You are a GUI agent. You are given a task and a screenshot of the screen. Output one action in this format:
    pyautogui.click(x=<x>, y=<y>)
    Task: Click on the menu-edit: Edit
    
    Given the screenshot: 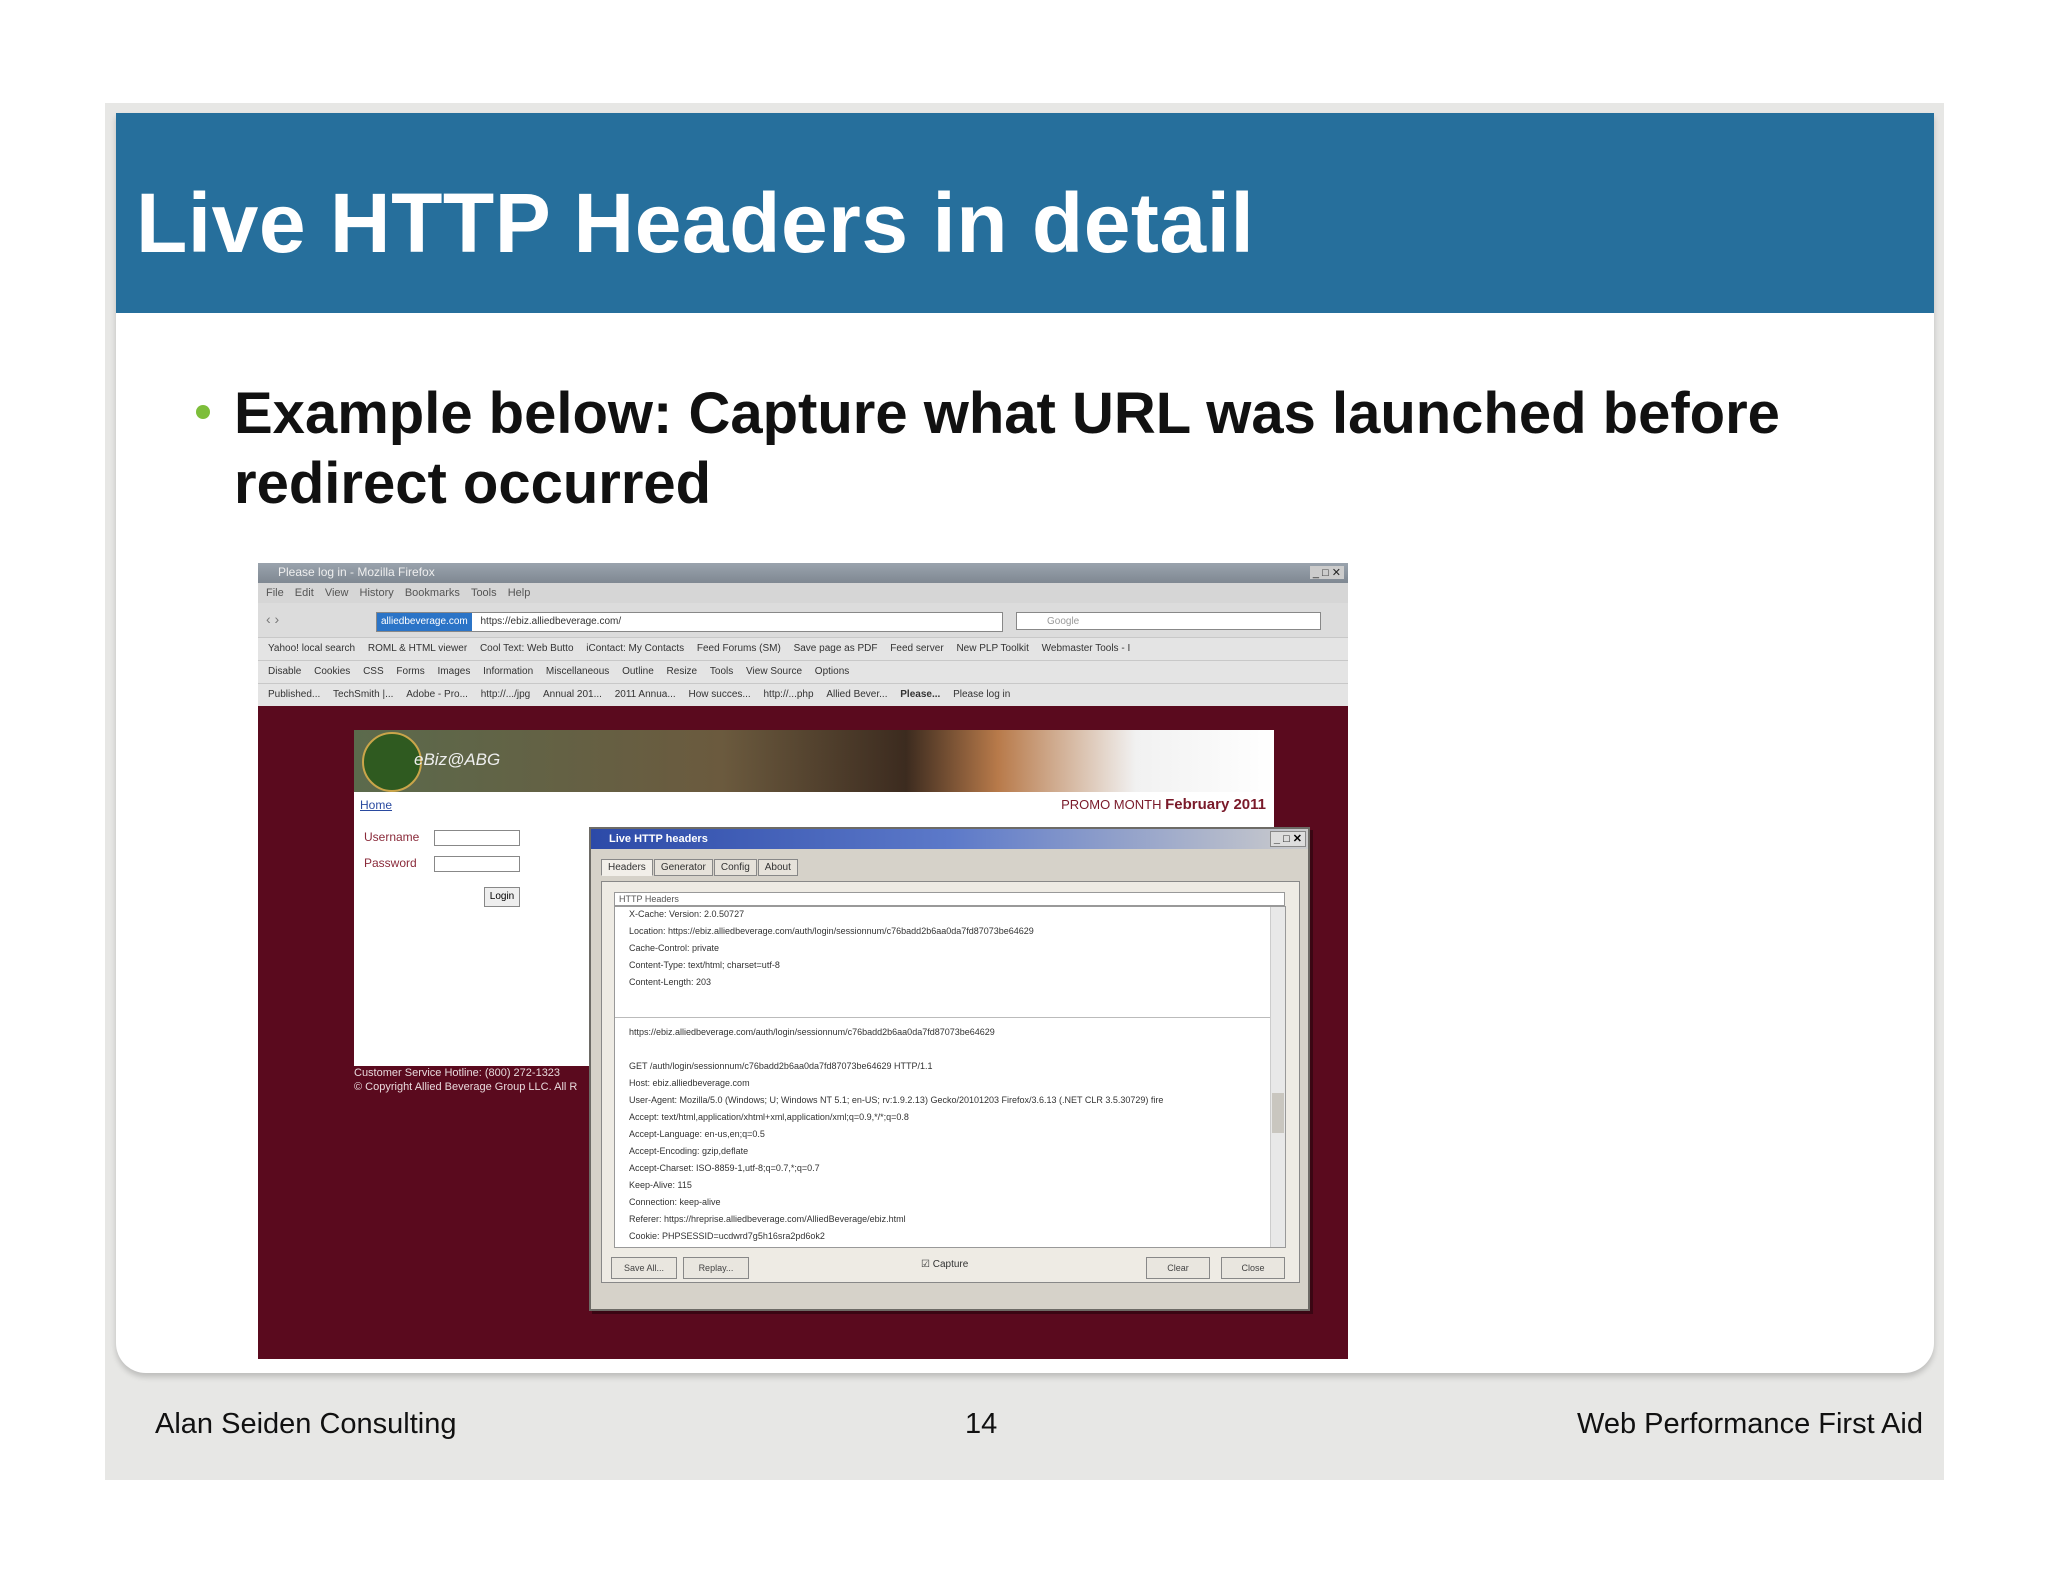 What is the action you would take?
    pyautogui.click(x=304, y=593)
    